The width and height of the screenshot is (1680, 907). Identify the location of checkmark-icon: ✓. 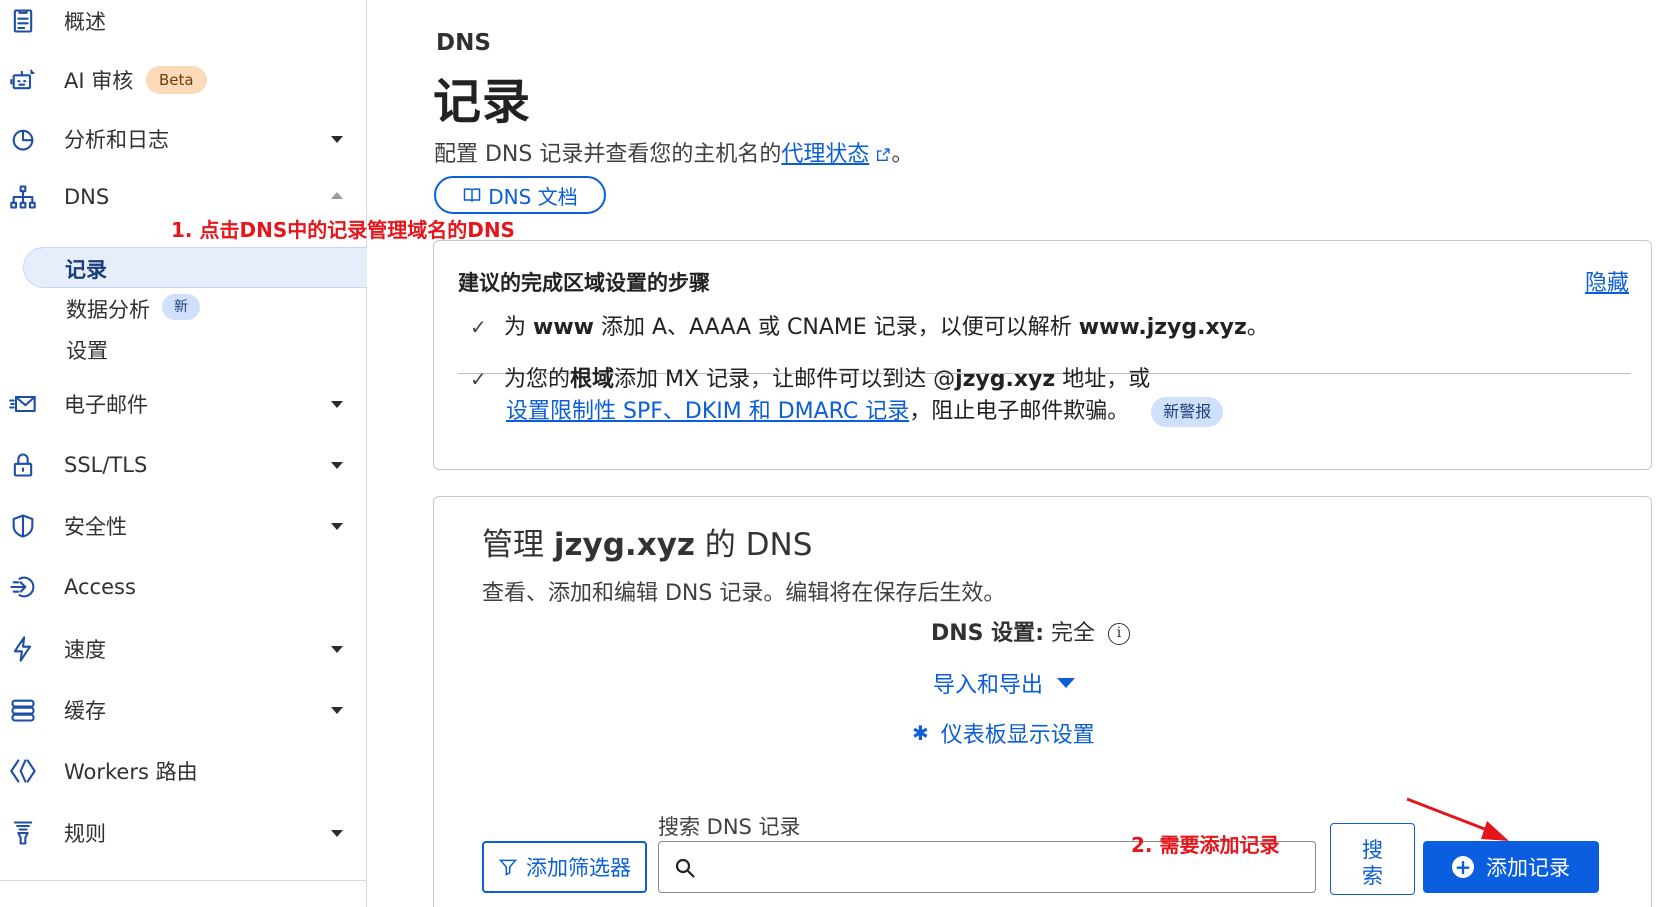
(478, 379).